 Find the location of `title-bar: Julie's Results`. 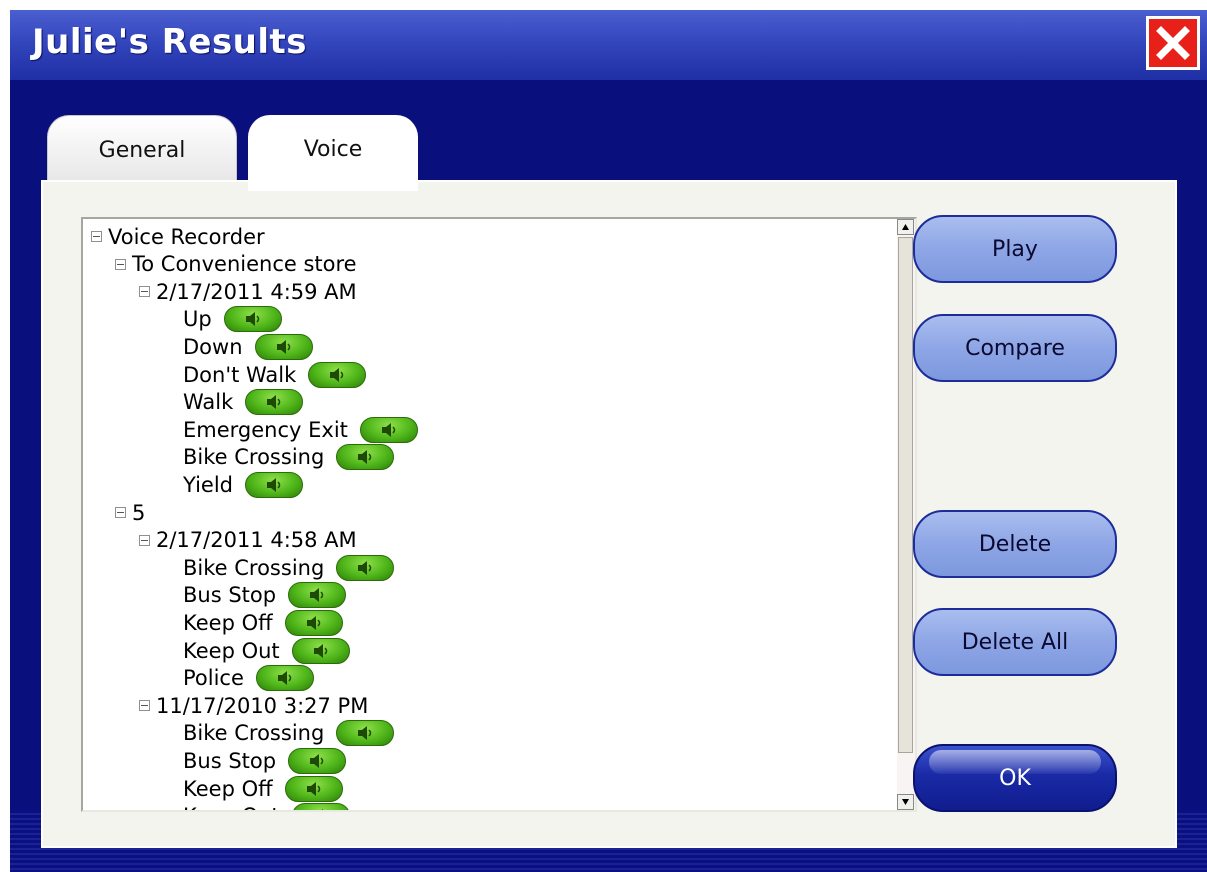

title-bar: Julie's Results is located at coordinates (608, 45).